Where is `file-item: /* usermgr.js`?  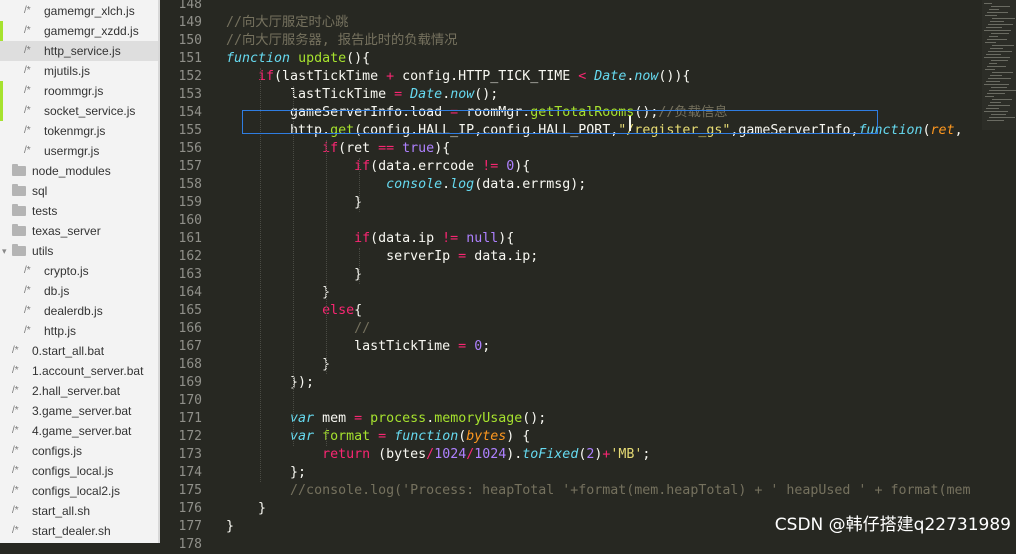 file-item: /* usermgr.js is located at coordinates (79, 151).